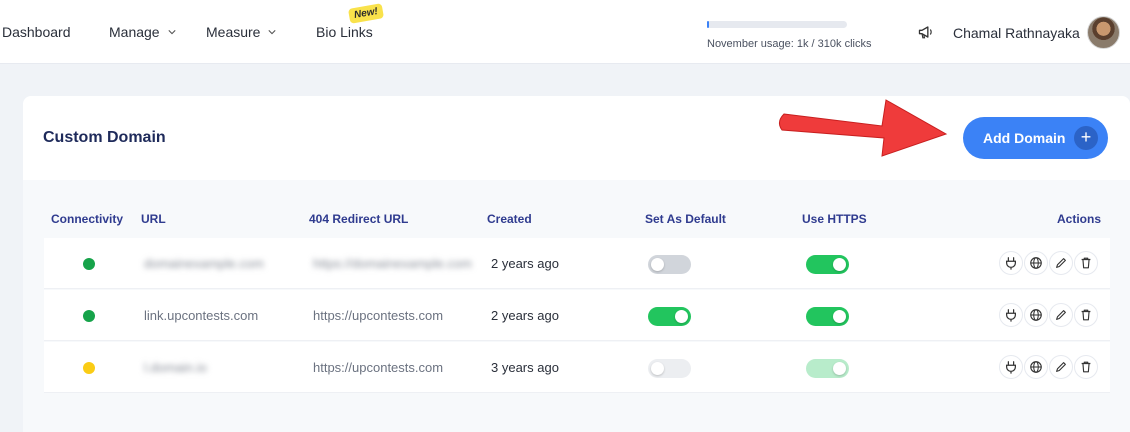 This screenshot has height=432, width=1130. Describe the element at coordinates (525, 367) in the screenshot. I see `created-cell: 3 years ago` at that location.